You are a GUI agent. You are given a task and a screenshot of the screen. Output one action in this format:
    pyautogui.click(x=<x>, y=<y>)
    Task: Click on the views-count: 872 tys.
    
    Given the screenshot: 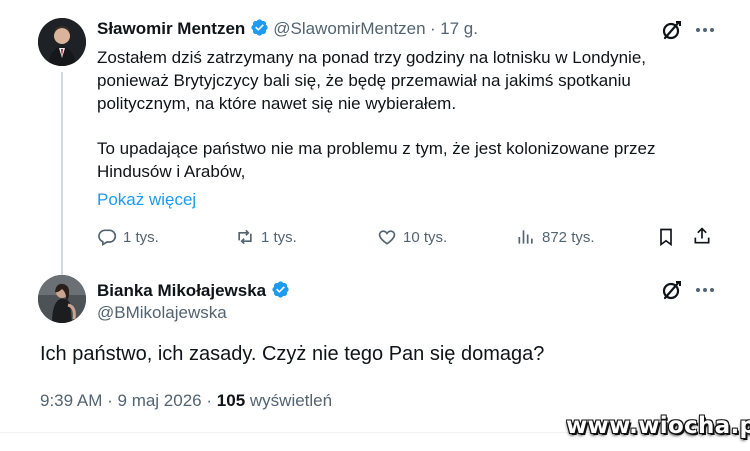 What is the action you would take?
    pyautogui.click(x=568, y=237)
    